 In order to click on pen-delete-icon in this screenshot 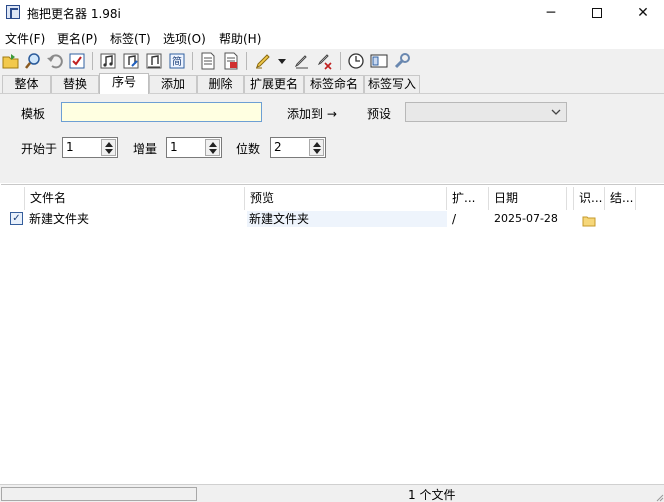, I will do `click(325, 61)`.